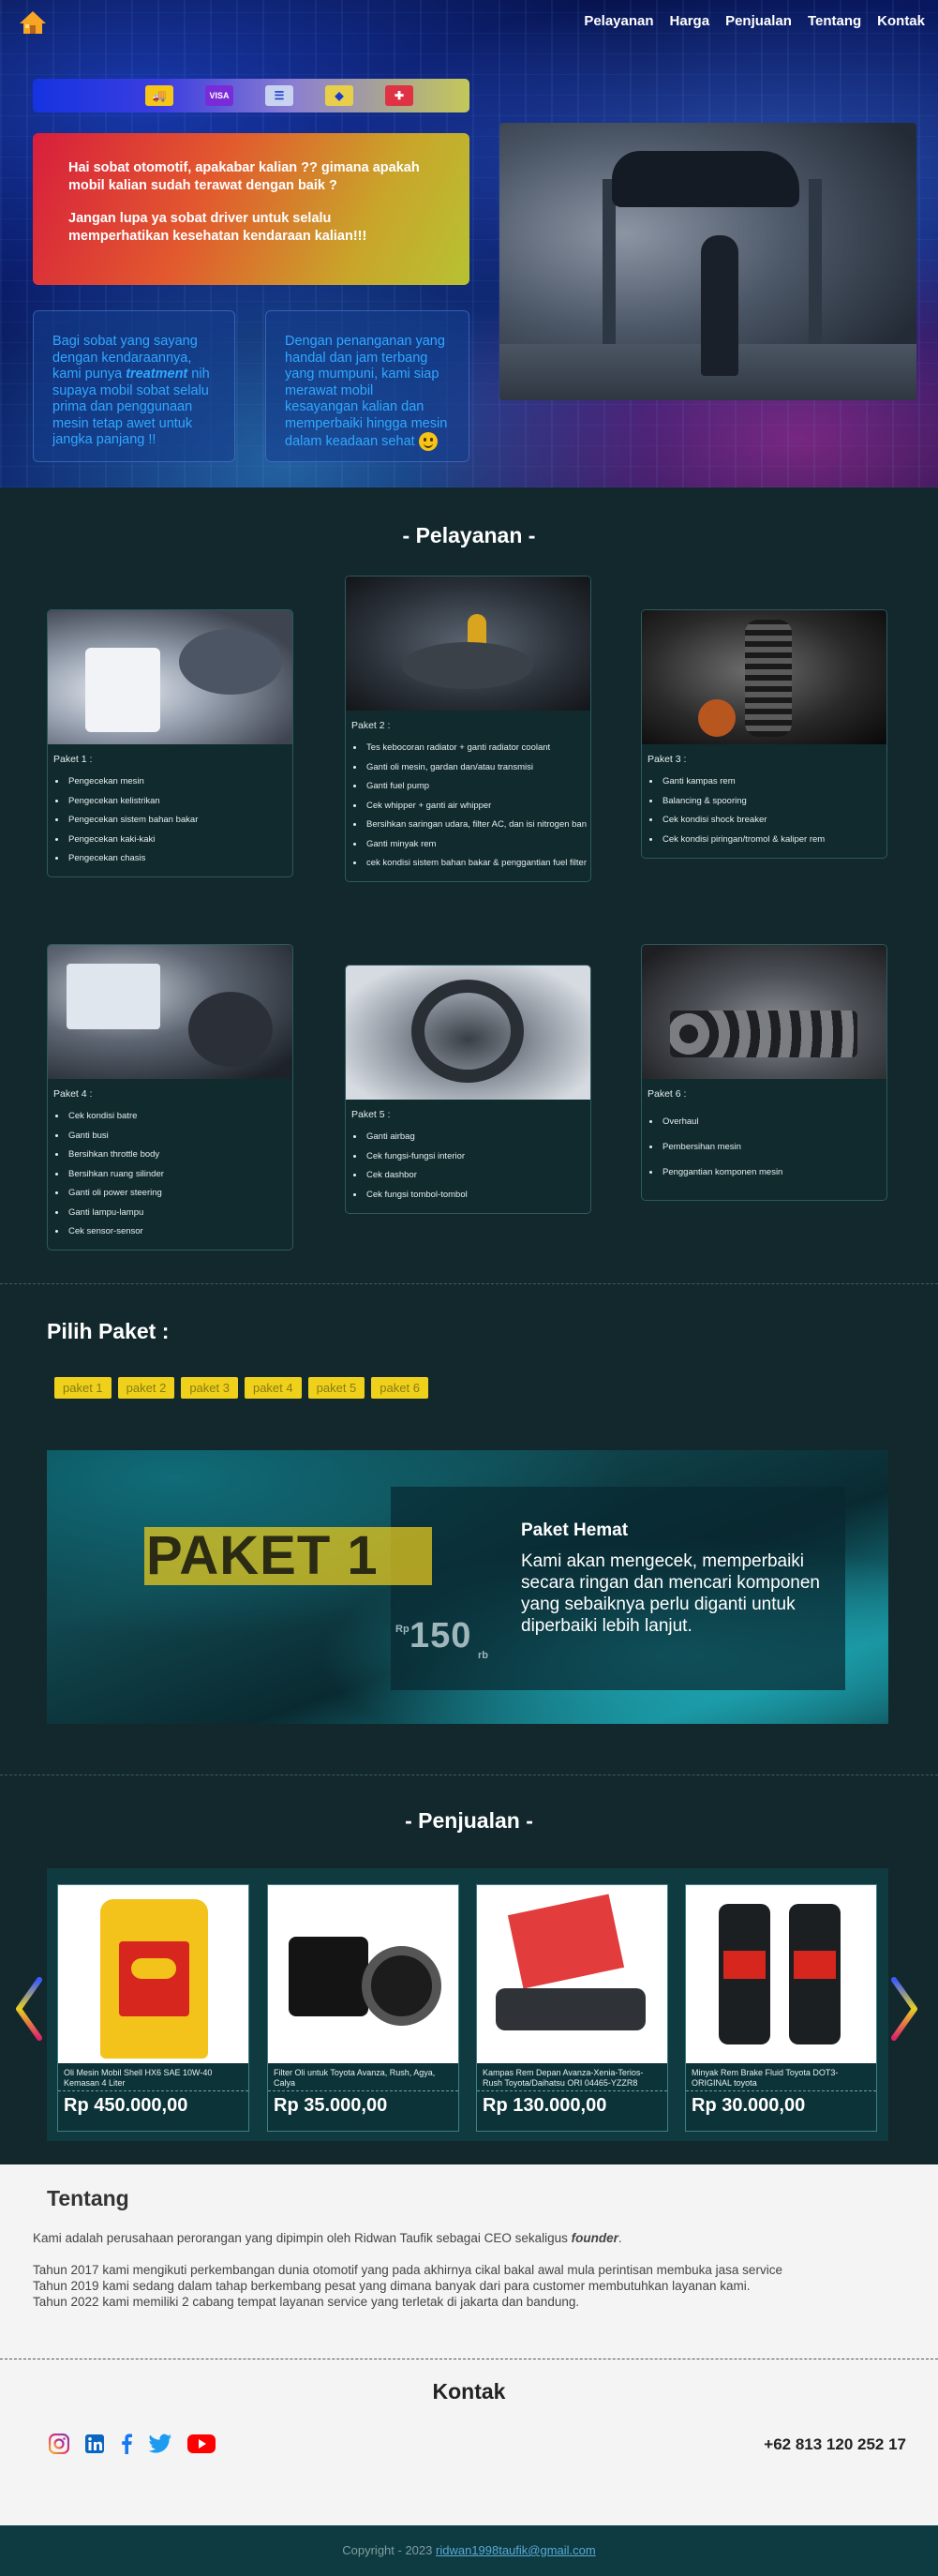 The height and width of the screenshot is (2576, 938). Describe the element at coordinates (157, 374) in the screenshot. I see `info-text-emphasis: treatment` at that location.